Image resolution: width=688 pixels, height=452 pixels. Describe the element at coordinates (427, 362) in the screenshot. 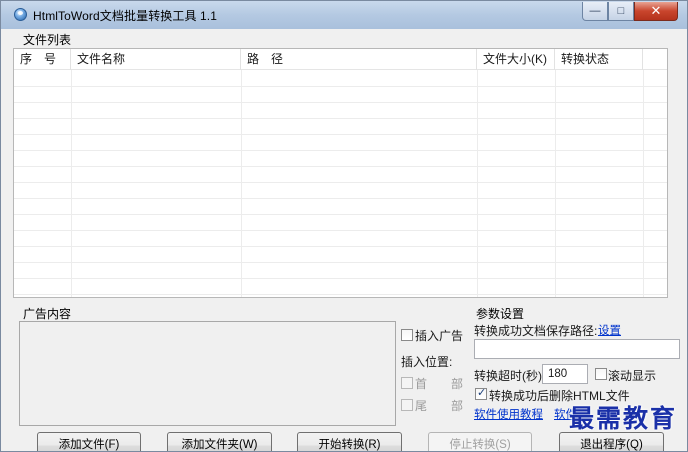

I see `insert-position-label: 插入位置:` at that location.